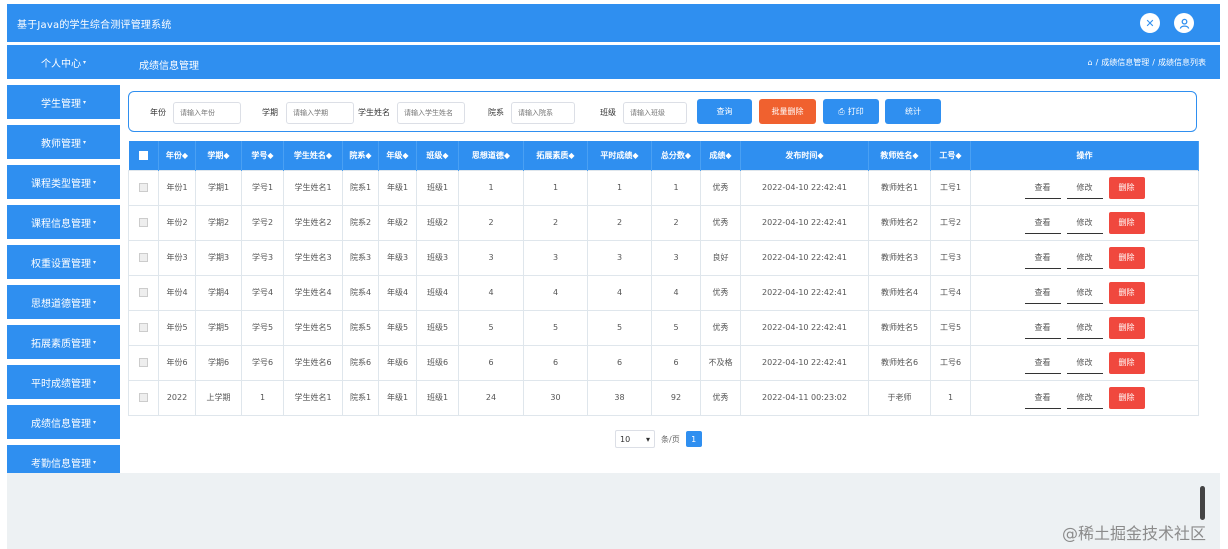  Describe the element at coordinates (720, 327) in the screenshot. I see `table-cell: 优秀` at that location.